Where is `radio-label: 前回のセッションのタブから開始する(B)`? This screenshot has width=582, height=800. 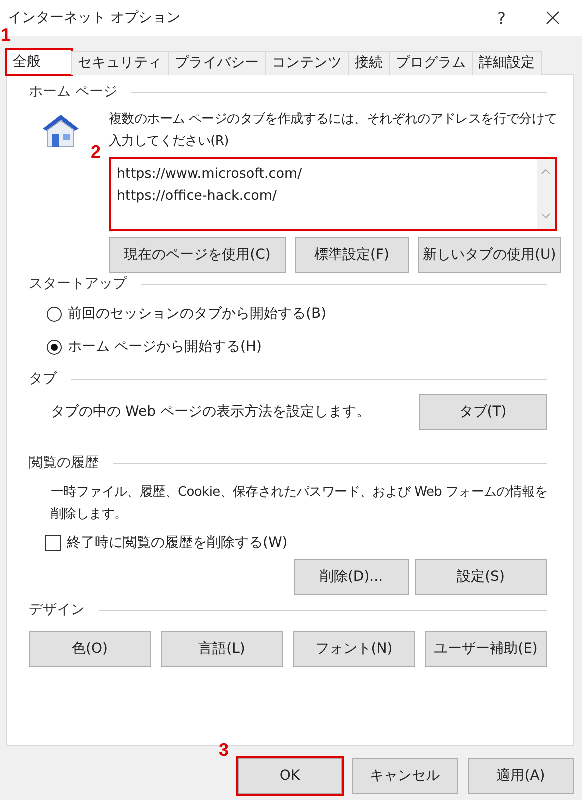
radio-label: 前回のセッションのタブから開始する(B) is located at coordinates (197, 314).